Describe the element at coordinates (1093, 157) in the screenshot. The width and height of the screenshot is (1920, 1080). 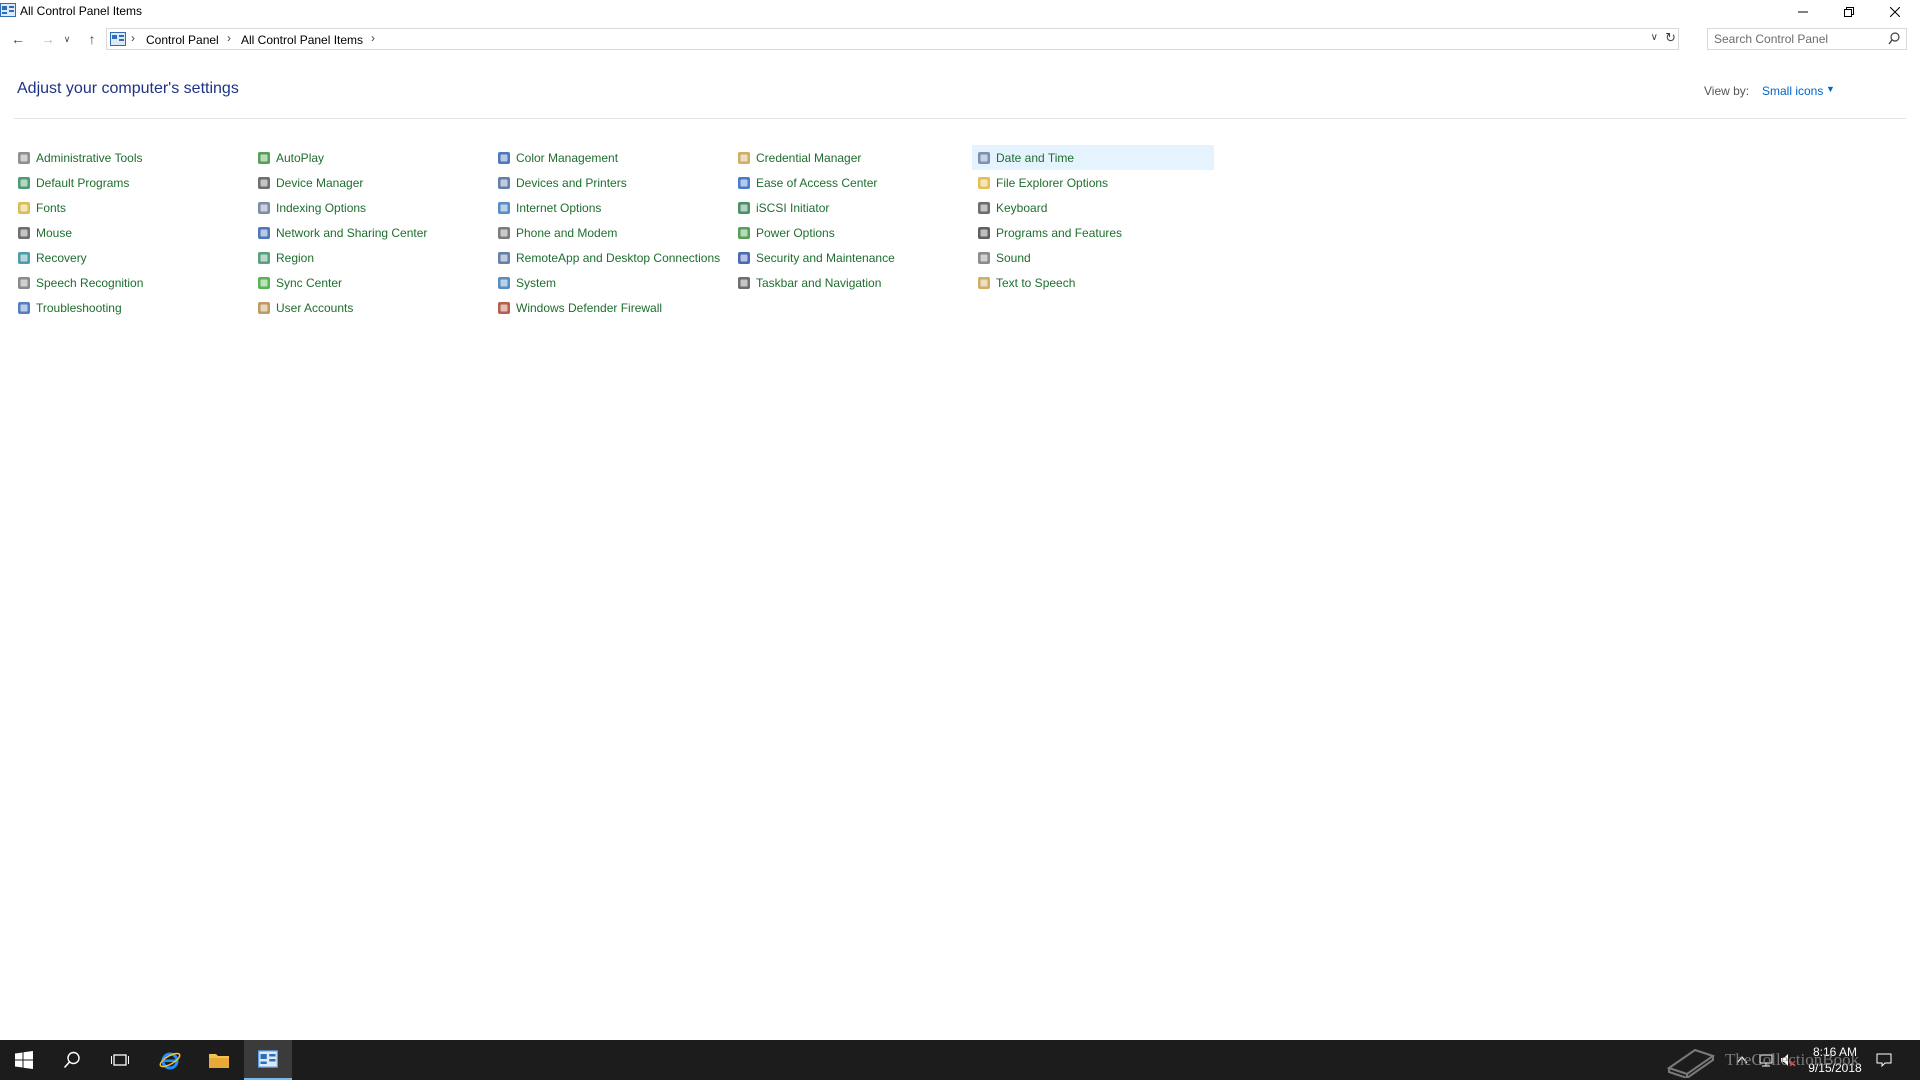
I see `control-panel-item: Date and Time` at that location.